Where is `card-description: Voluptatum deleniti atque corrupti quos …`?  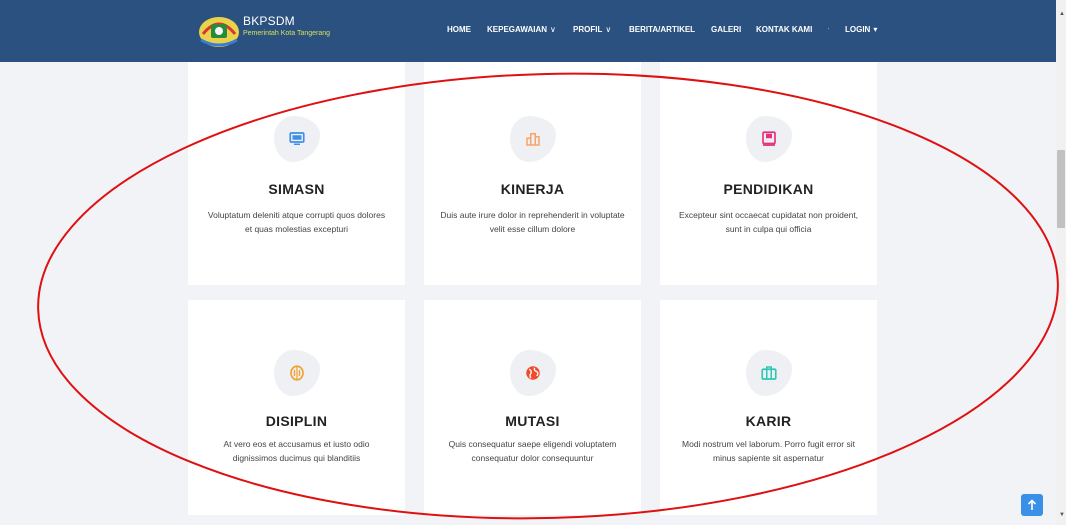 card-description: Voluptatum deleniti atque corrupti quos … is located at coordinates (296, 222).